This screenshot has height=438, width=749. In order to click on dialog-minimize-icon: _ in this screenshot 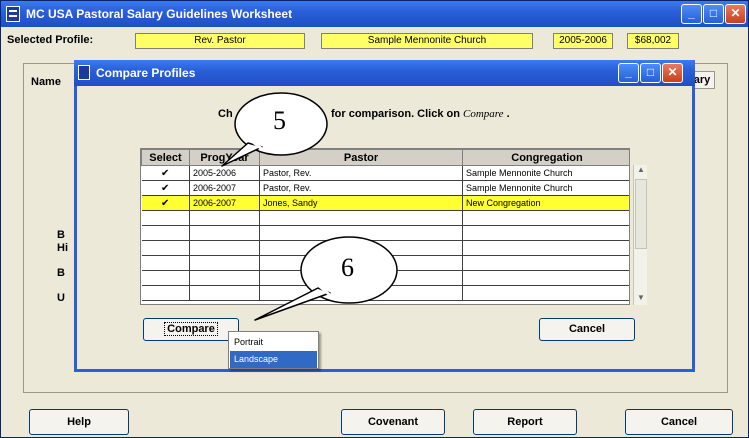, I will do `click(628, 73)`.